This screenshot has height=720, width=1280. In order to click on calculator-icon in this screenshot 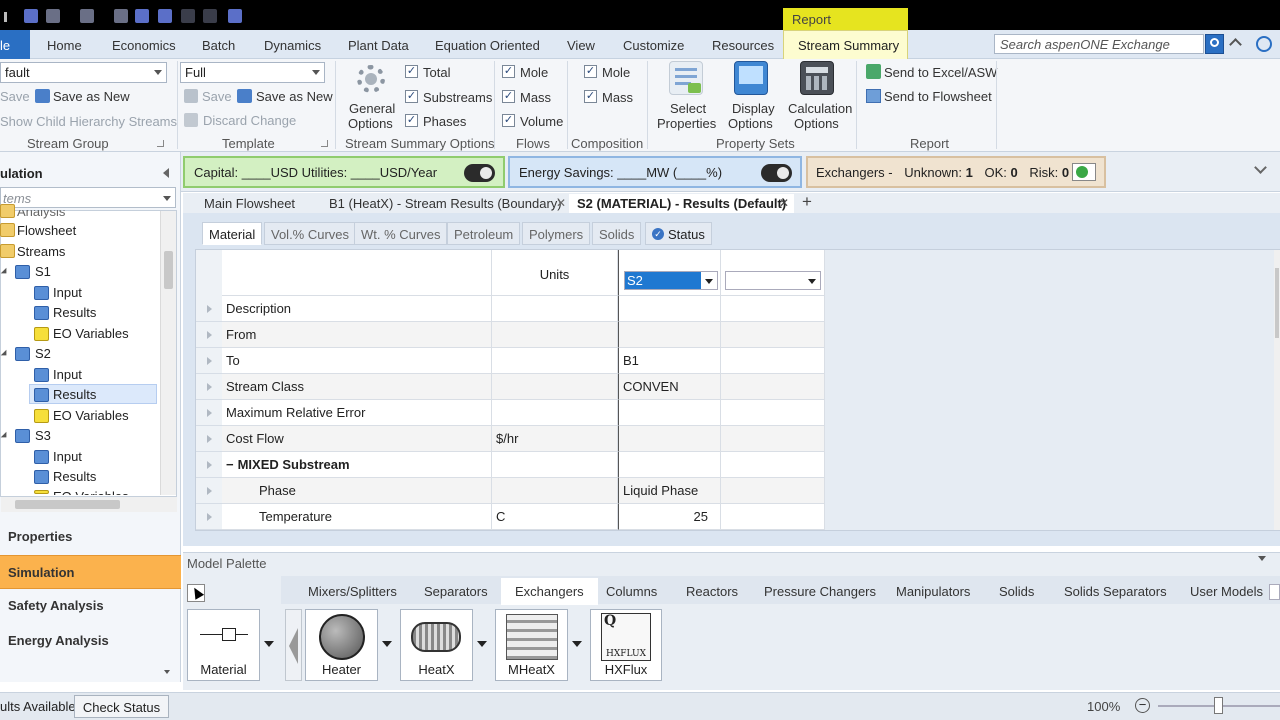, I will do `click(817, 78)`.